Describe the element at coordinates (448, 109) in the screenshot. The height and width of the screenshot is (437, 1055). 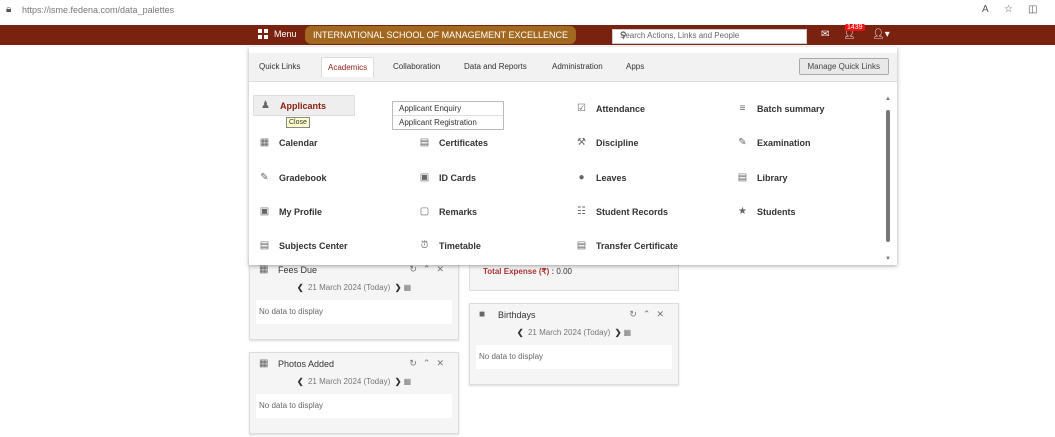
I see `submenu-item-applicant-enquiry: Applicant Enquiry` at that location.